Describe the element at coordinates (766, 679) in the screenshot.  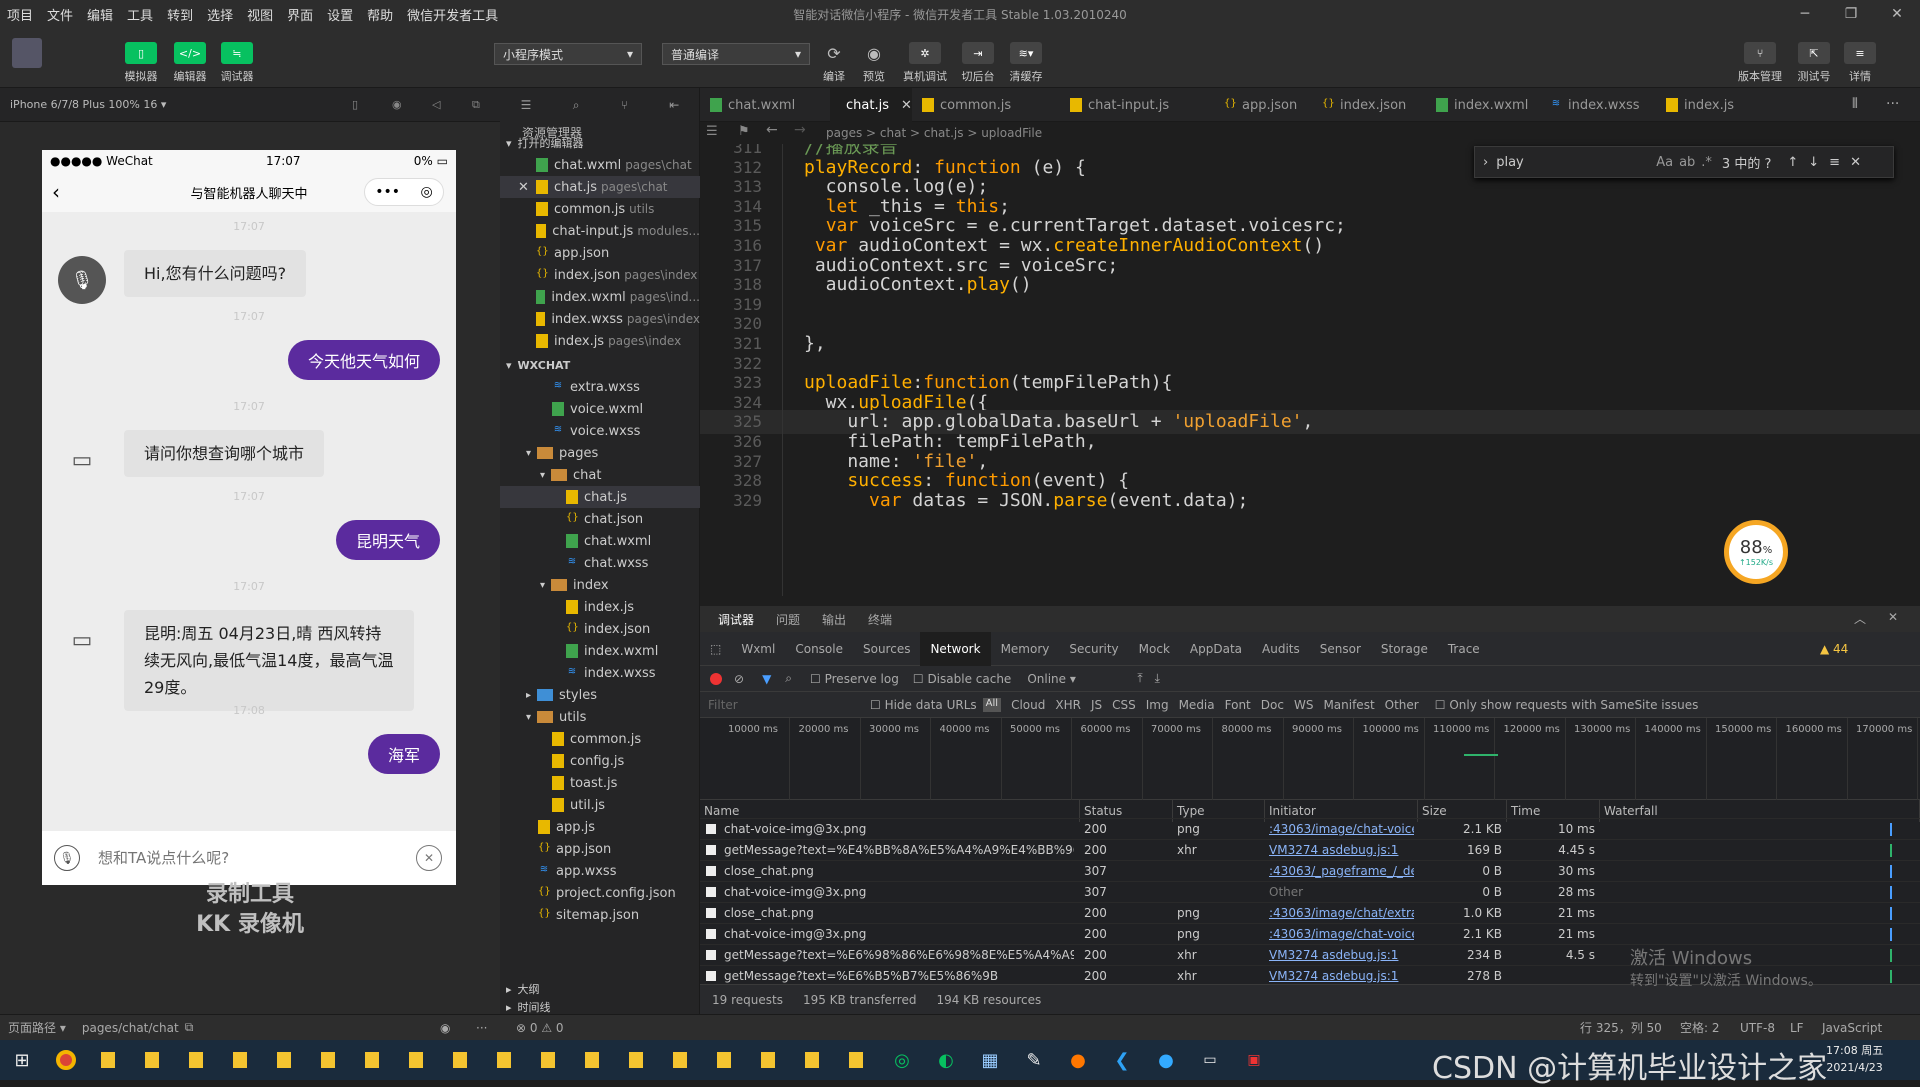
I see `filter-icon: ▼` at that location.